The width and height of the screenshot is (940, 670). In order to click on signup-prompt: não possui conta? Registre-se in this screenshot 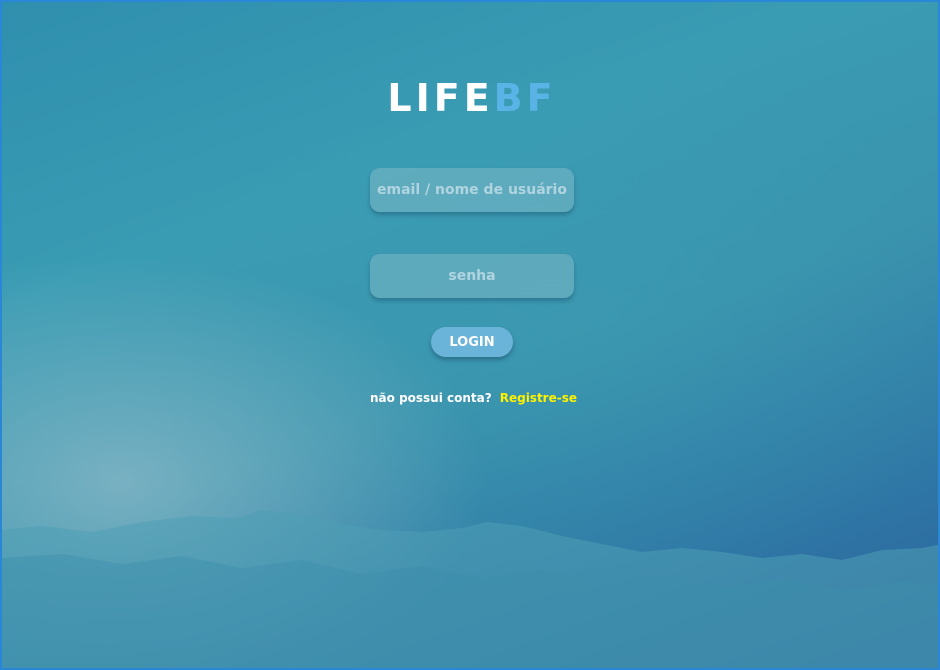, I will do `click(473, 398)`.